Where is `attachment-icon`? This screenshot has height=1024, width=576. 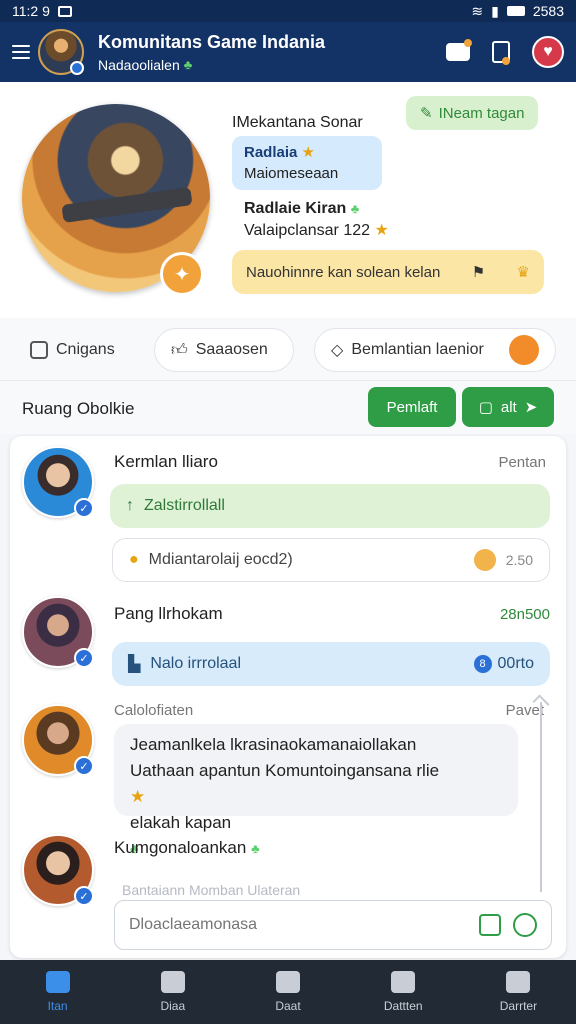
attachment-icon is located at coordinates (490, 925).